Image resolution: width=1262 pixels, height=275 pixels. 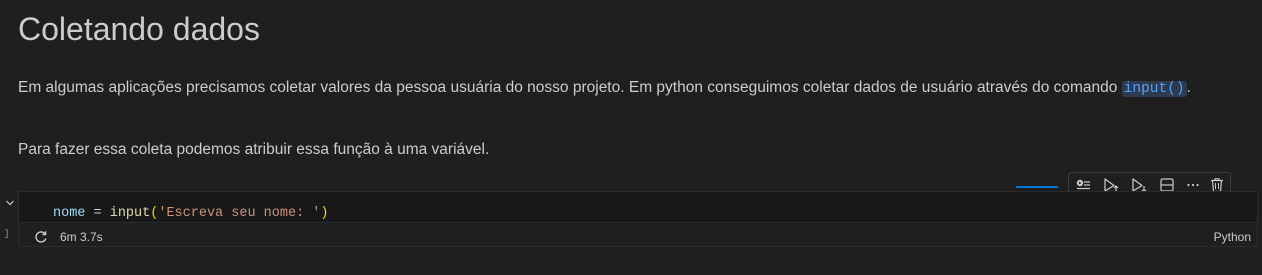 I want to click on code-line: nome = input('Escreva seu nome: '), so click(x=190, y=214).